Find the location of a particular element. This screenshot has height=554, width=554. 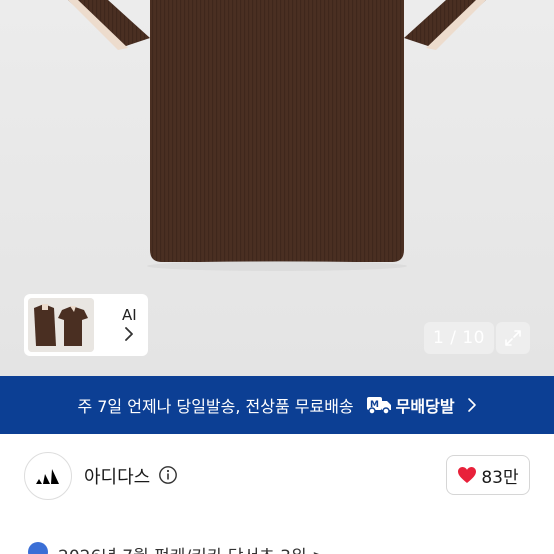

adidas-logo-icon is located at coordinates (47, 476).